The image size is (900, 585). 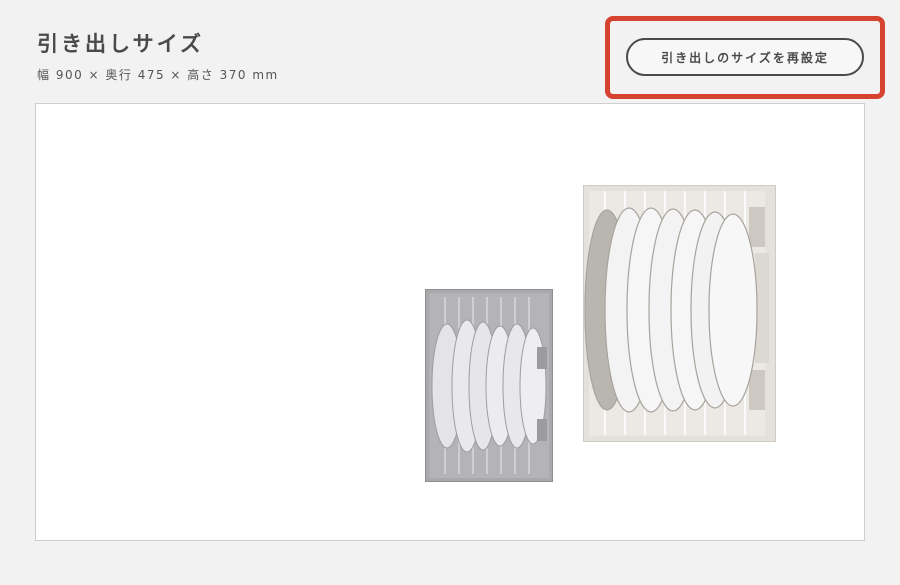 I want to click on drawer-dimensions: 幅 900 × 奥行 475 × 高さ 370 mm, so click(x=158, y=75).